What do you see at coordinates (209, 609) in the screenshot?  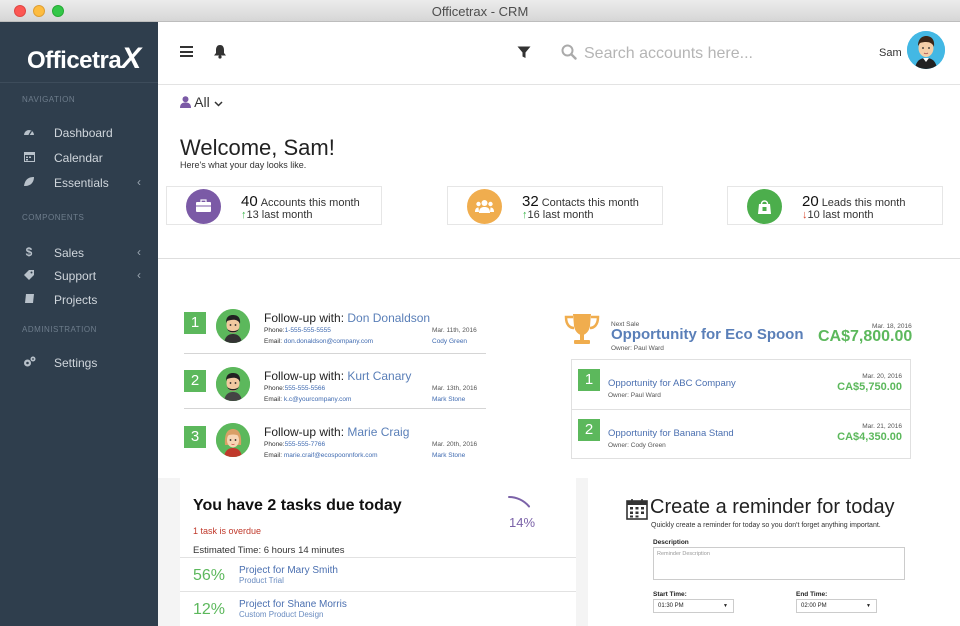 I see `task-percent: 12%` at bounding box center [209, 609].